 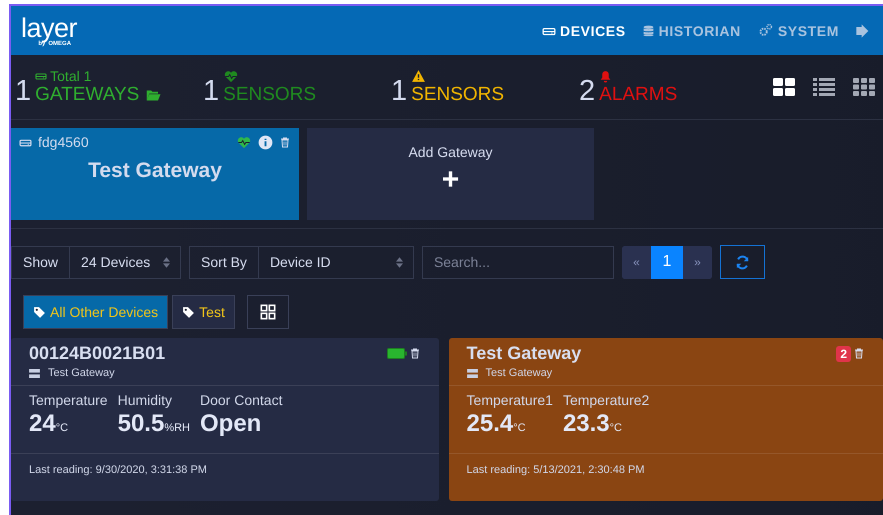 What do you see at coordinates (155, 171) in the screenshot?
I see `gateway-name: Test Gateway` at bounding box center [155, 171].